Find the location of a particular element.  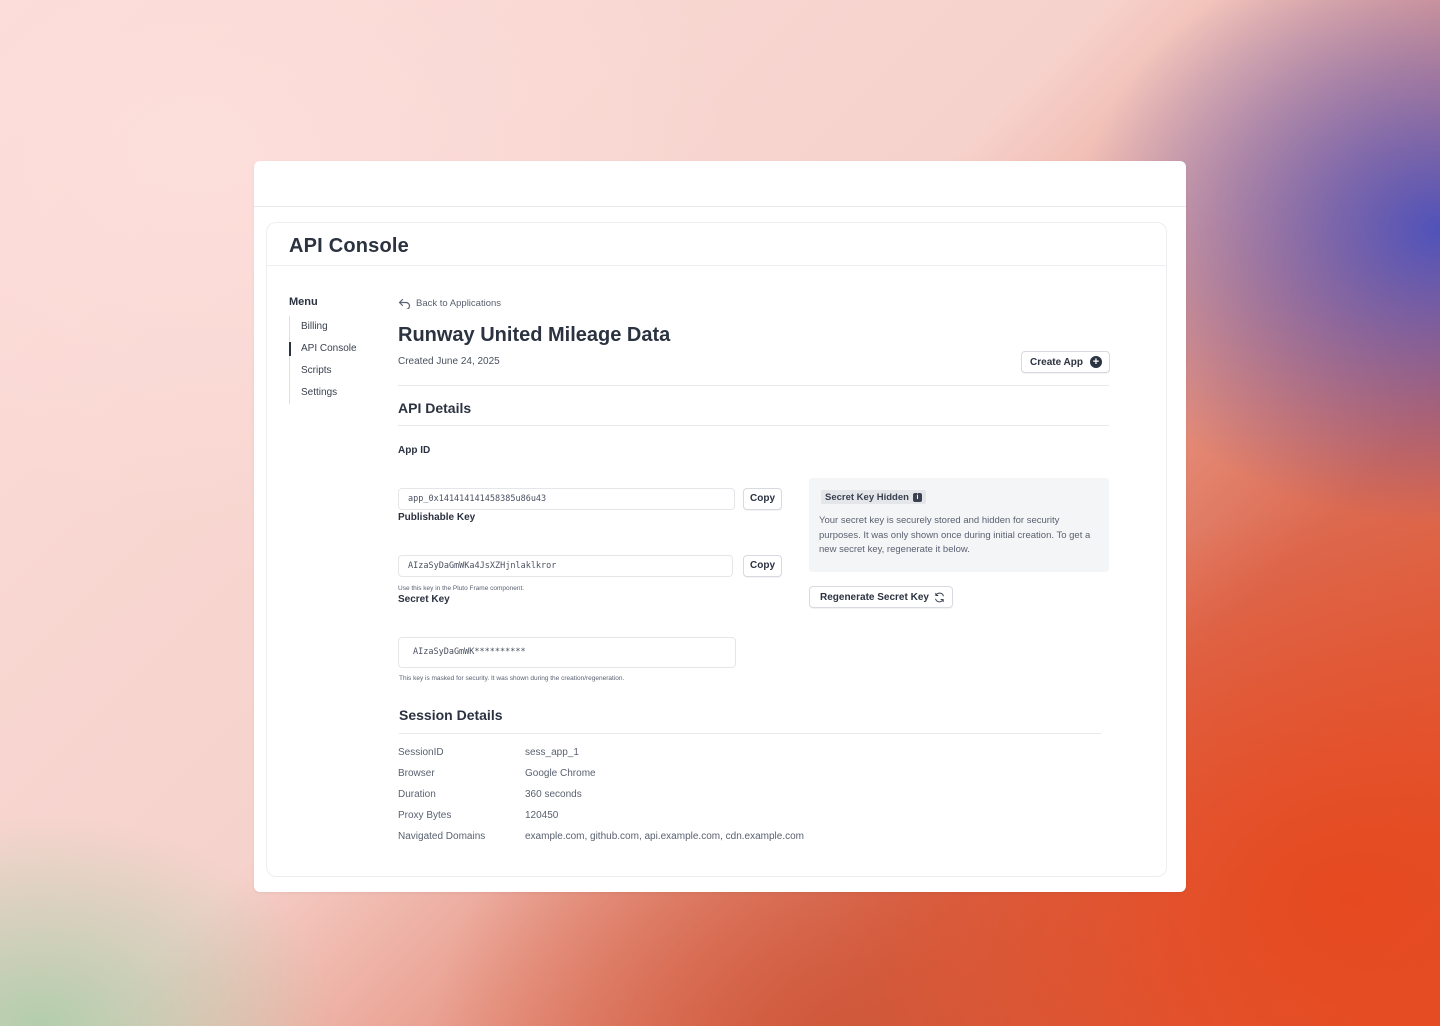

create-app-button: Create App + is located at coordinates (1065, 362).